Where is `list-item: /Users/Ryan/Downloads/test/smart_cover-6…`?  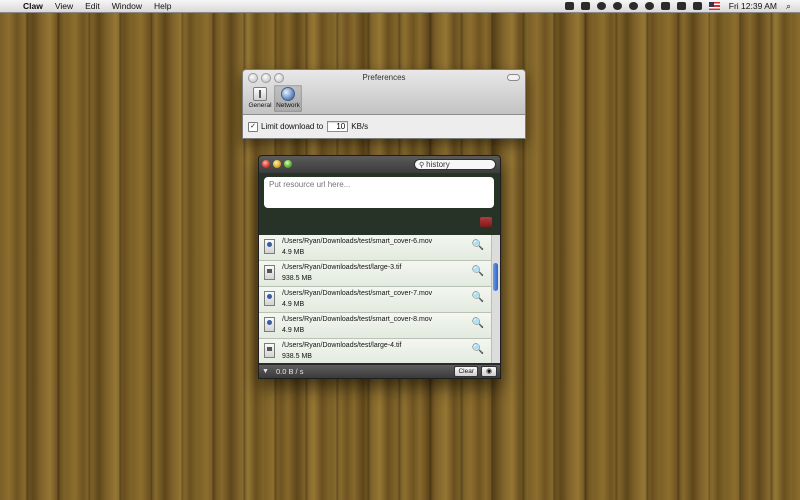
list-item: /Users/Ryan/Downloads/test/smart_cover-6… is located at coordinates (375, 248).